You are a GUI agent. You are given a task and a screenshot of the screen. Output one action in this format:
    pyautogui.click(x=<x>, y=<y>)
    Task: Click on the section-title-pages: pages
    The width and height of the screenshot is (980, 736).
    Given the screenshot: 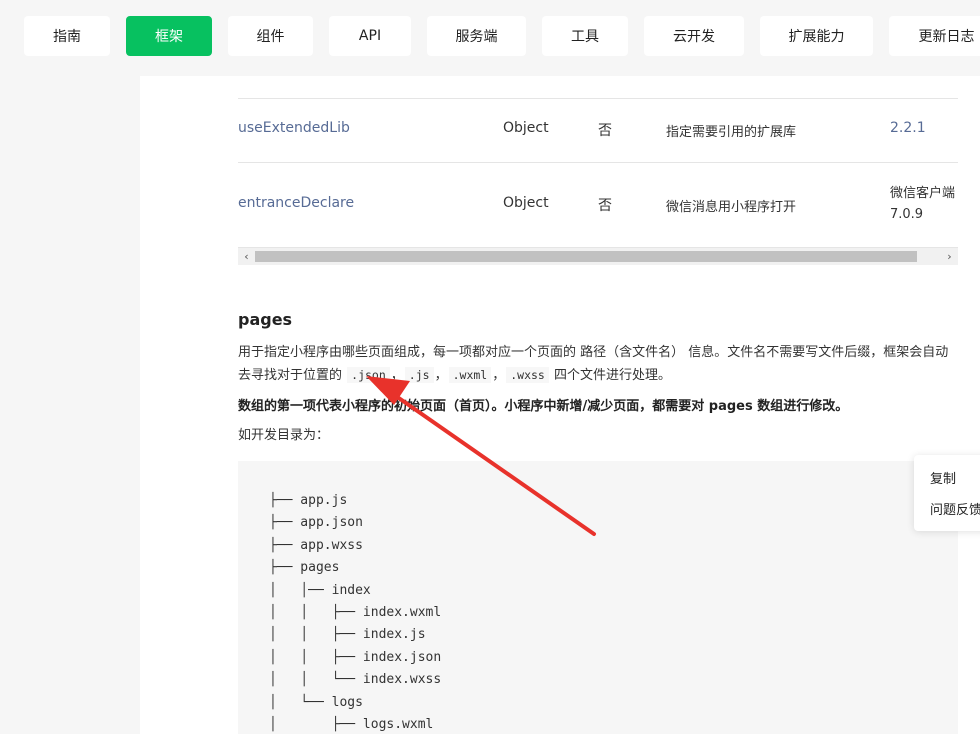 What is the action you would take?
    pyautogui.click(x=265, y=319)
    